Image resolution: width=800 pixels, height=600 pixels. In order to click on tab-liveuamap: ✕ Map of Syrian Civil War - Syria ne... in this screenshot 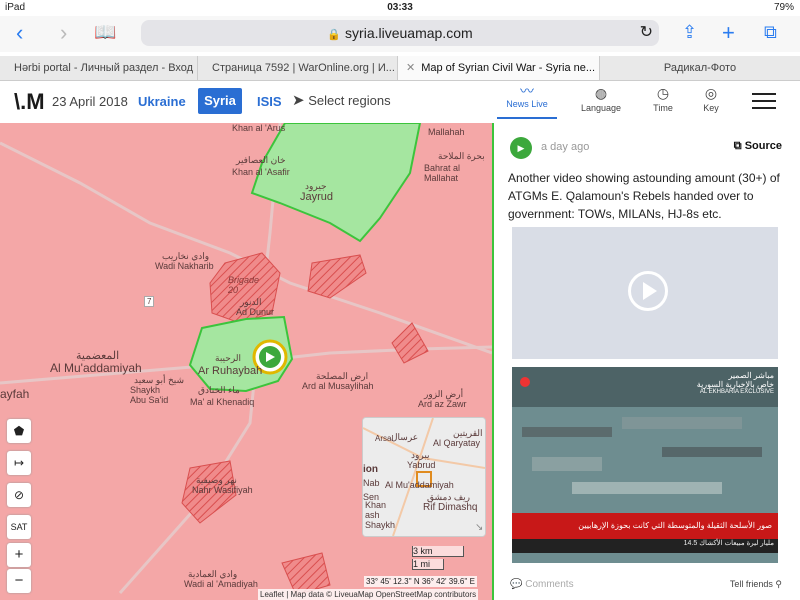, I will do `click(499, 68)`.